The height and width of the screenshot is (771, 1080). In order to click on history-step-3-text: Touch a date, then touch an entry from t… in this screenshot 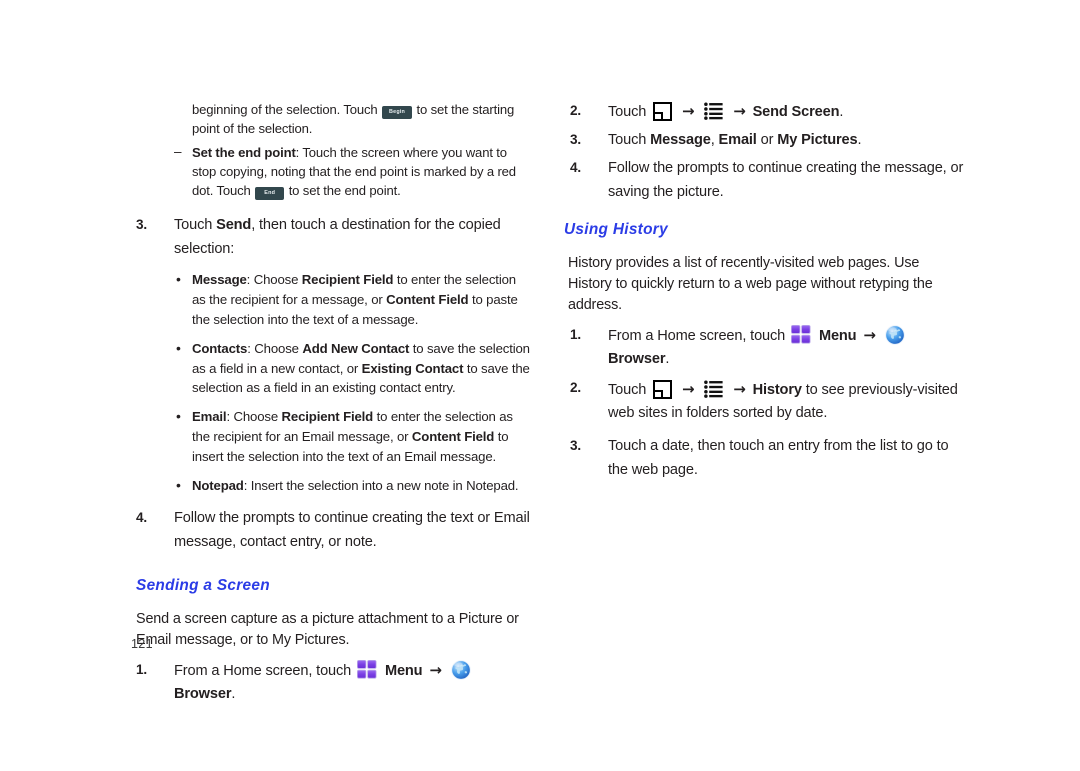, I will do `click(778, 457)`.